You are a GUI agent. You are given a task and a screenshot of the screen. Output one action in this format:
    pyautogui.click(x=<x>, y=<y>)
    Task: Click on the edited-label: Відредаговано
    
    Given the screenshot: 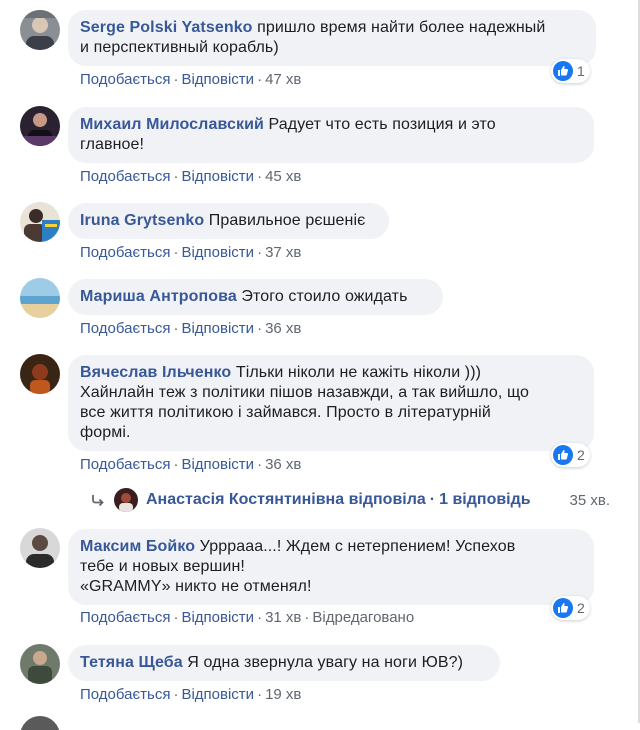 What is the action you would take?
    pyautogui.click(x=363, y=617)
    